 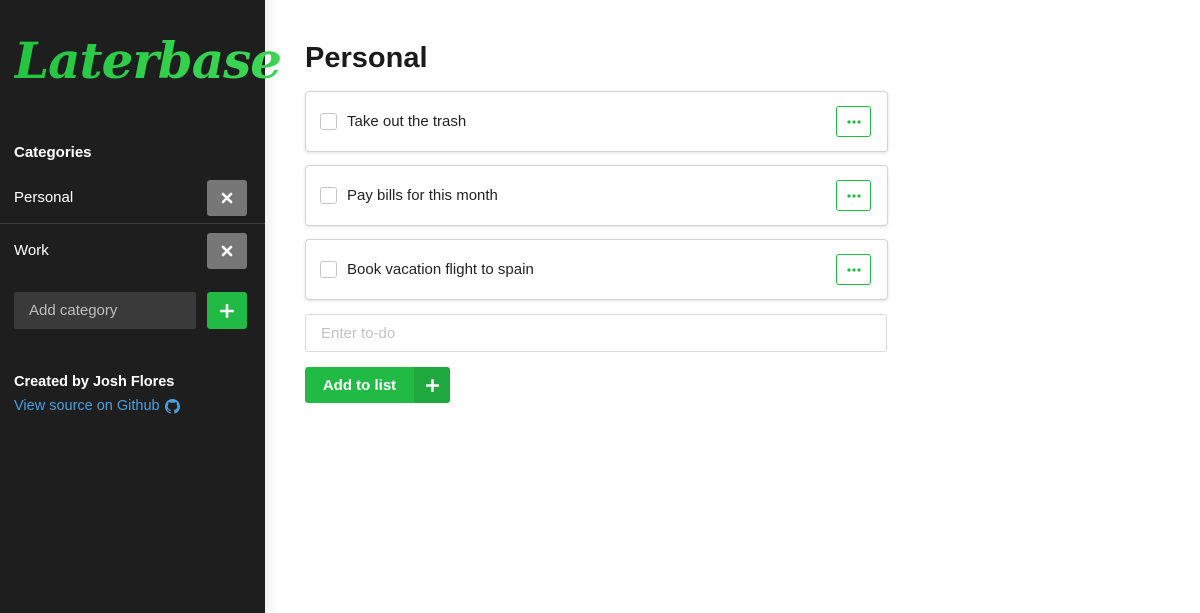 I want to click on category-label: Personal, so click(x=43, y=197).